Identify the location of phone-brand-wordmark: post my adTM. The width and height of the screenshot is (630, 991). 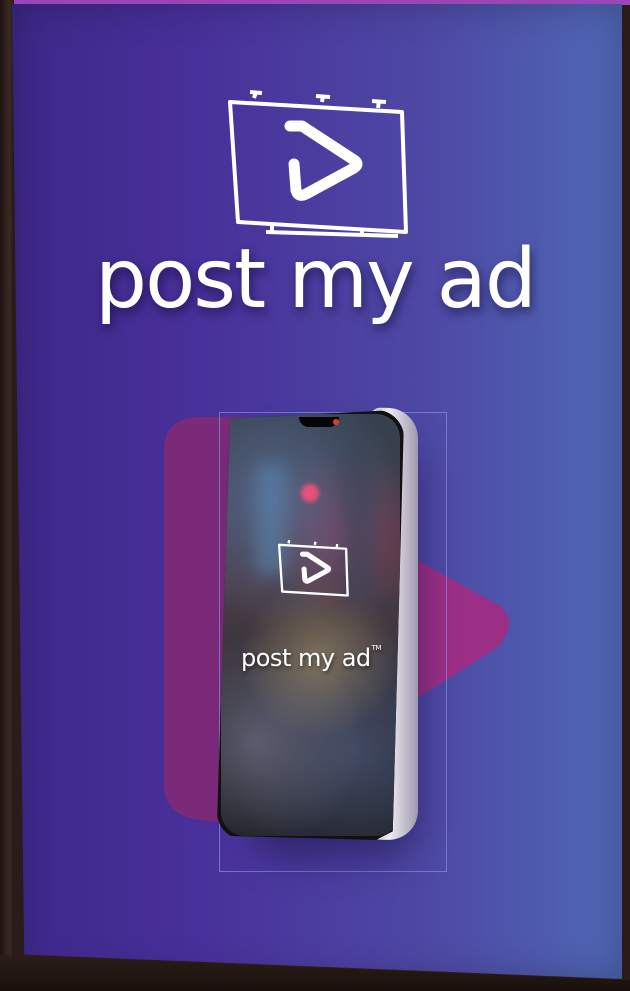
(311, 658).